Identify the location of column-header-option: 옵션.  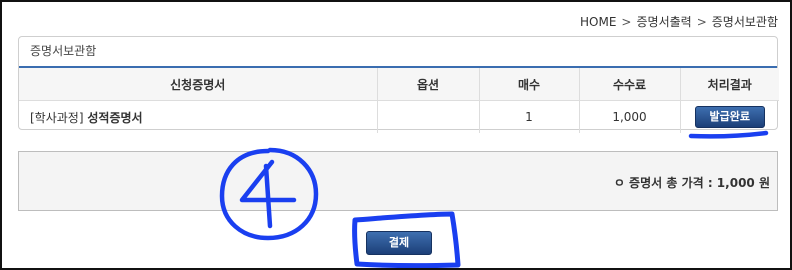
(428, 84).